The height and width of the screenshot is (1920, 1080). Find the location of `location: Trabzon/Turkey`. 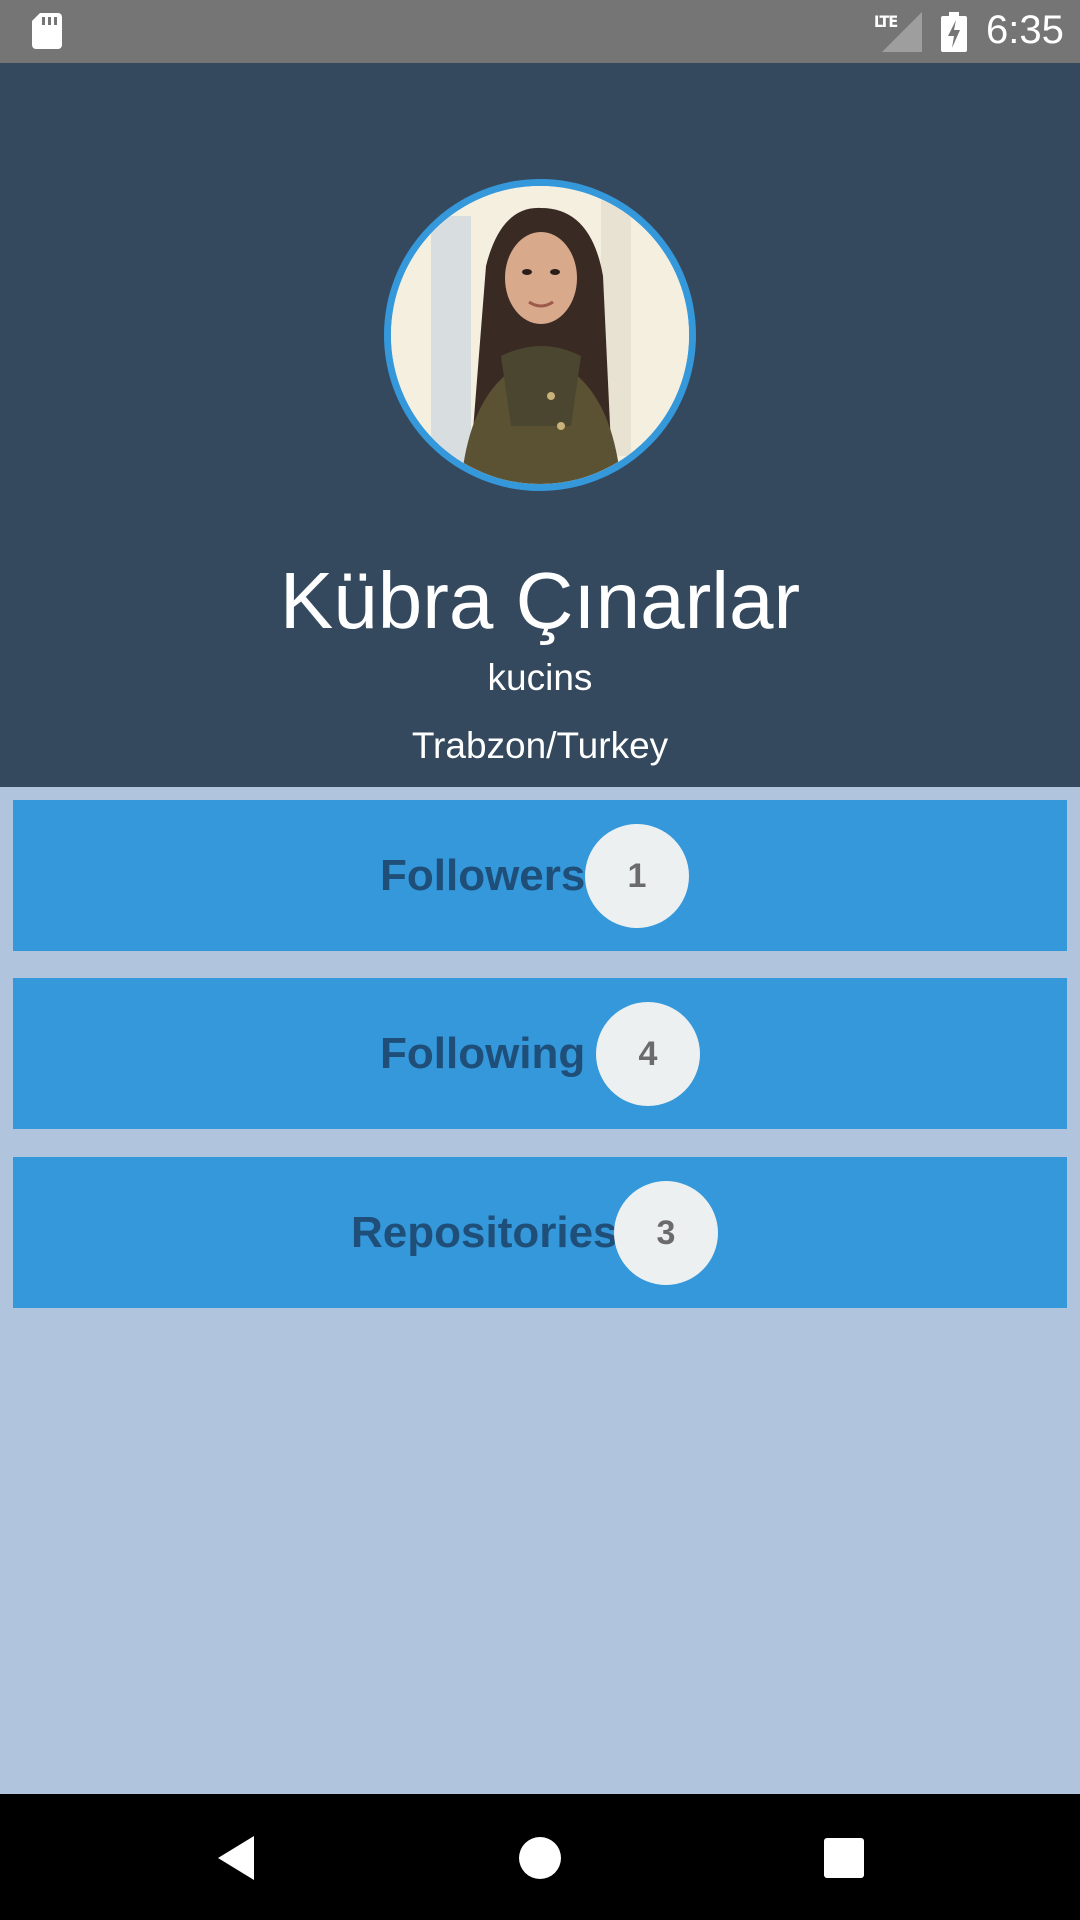

location: Trabzon/Turkey is located at coordinates (540, 745).